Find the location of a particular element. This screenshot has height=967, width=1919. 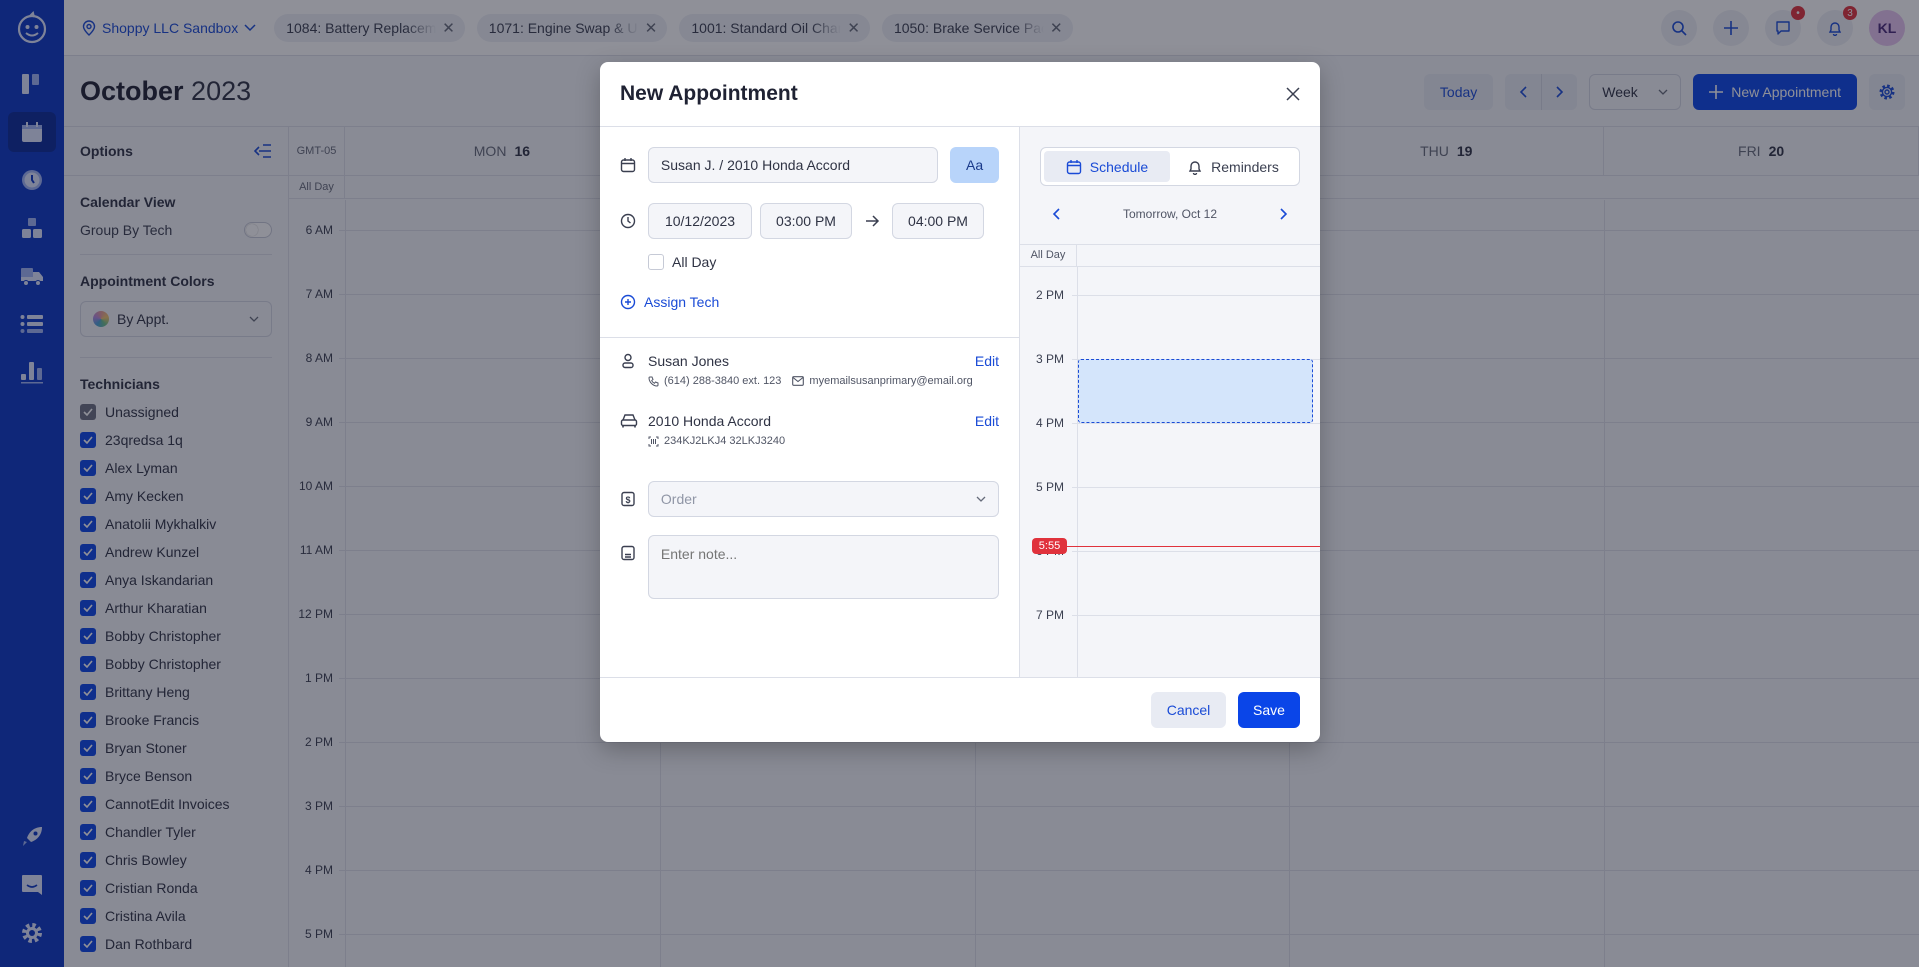

assign-tech-label: Assign Tech is located at coordinates (682, 302).